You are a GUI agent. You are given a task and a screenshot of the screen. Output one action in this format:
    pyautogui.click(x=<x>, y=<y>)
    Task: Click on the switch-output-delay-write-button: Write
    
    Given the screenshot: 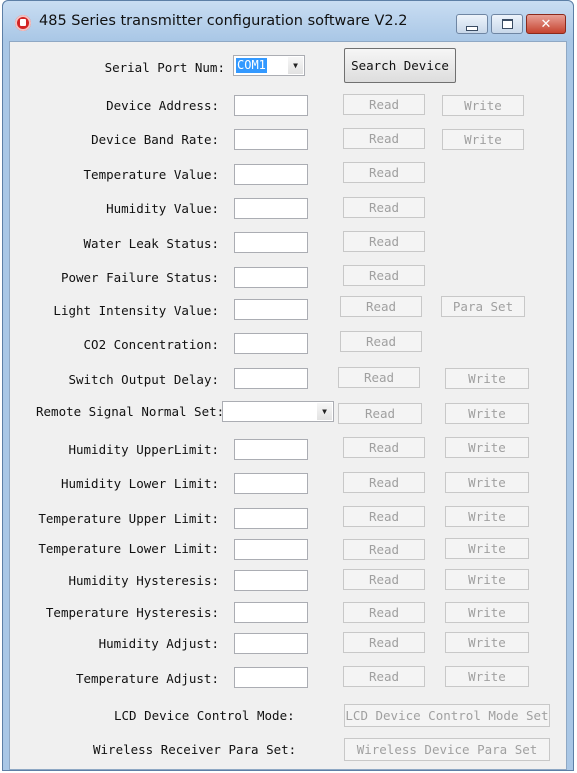 What is the action you would take?
    pyautogui.click(x=487, y=378)
    